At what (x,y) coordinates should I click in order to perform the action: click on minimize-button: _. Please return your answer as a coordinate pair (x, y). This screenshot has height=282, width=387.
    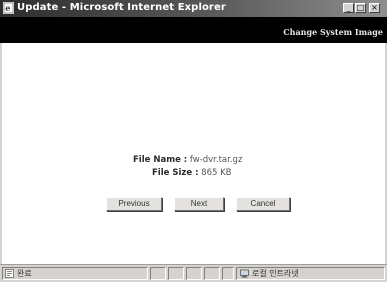
    Looking at the image, I should click on (348, 8).